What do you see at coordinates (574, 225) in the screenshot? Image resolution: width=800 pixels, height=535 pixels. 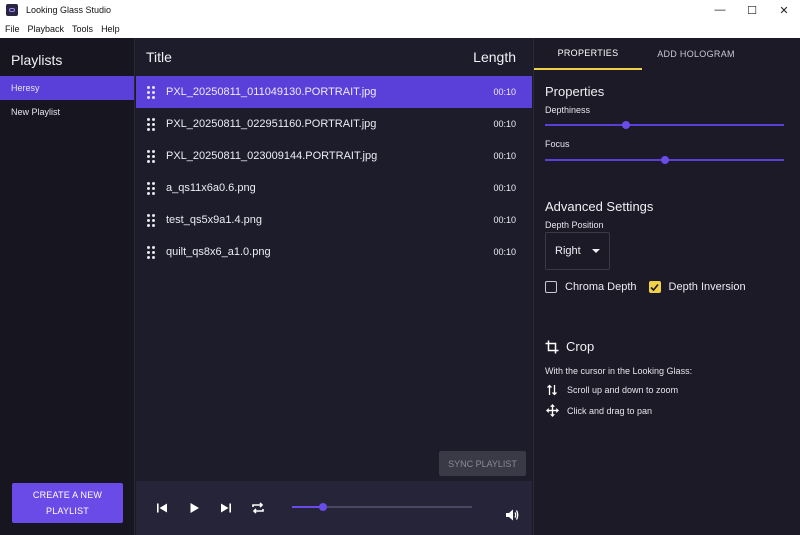 I see `depth-position-label: Depth Position` at bounding box center [574, 225].